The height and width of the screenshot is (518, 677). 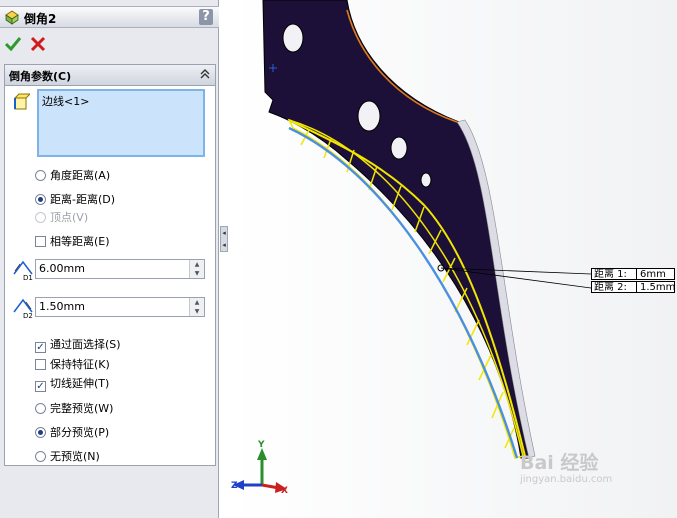 I want to click on d1-spinner: ▲ ▼, so click(x=196, y=269).